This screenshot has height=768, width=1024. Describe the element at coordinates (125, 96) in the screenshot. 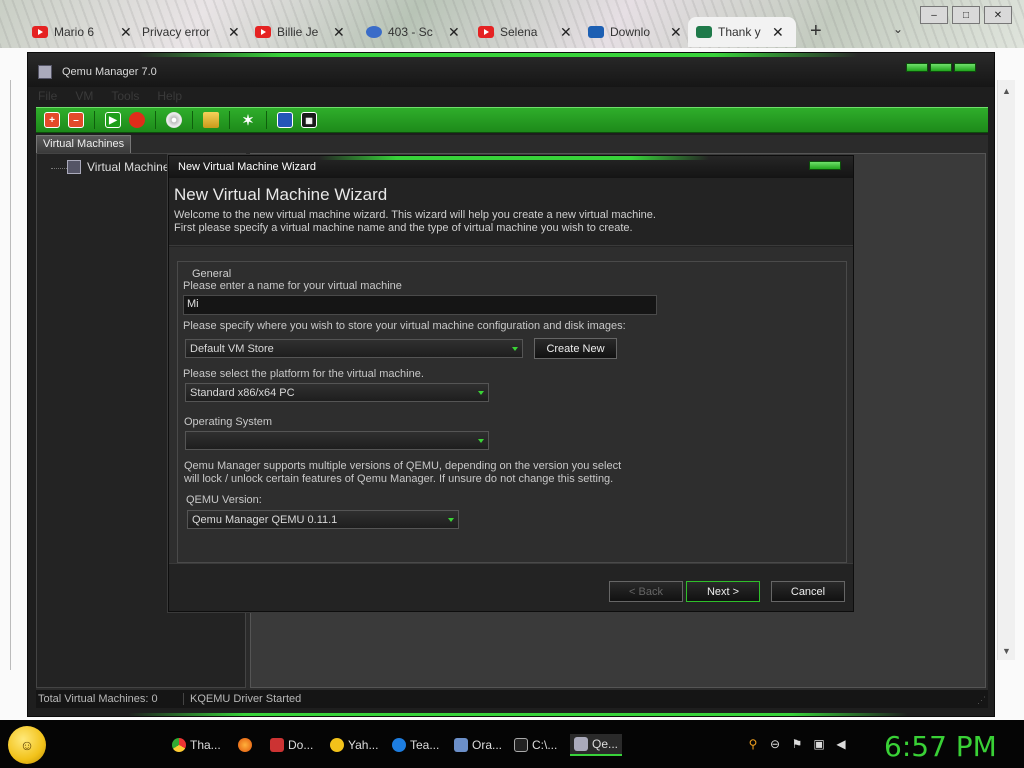

I see `menu-tools: Tools` at that location.